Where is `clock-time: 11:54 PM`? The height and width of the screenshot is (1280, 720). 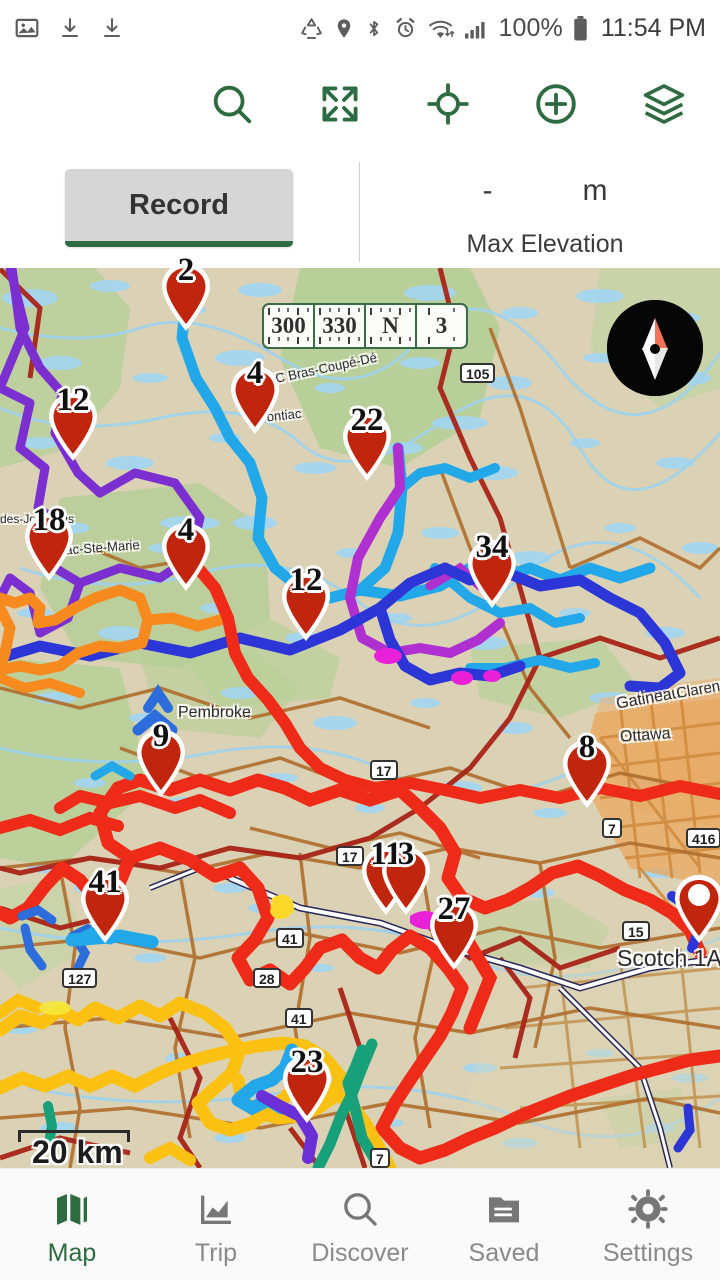 clock-time: 11:54 PM is located at coordinates (653, 27).